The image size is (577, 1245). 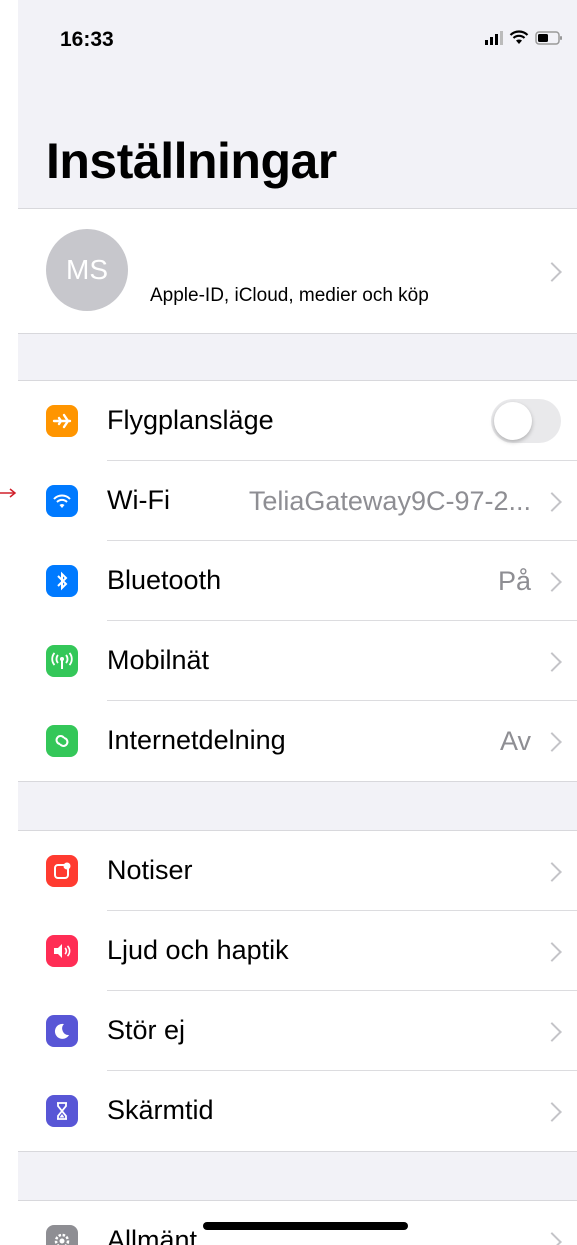 I want to click on link-icon, so click(x=62, y=741).